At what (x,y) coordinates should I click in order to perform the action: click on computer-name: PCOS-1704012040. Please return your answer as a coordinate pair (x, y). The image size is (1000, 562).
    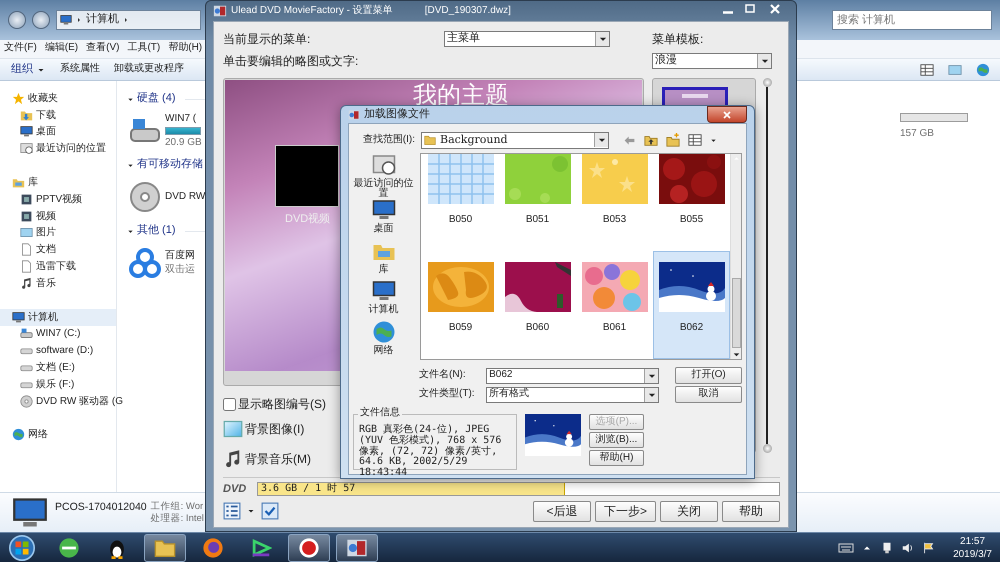
    Looking at the image, I should click on (101, 507).